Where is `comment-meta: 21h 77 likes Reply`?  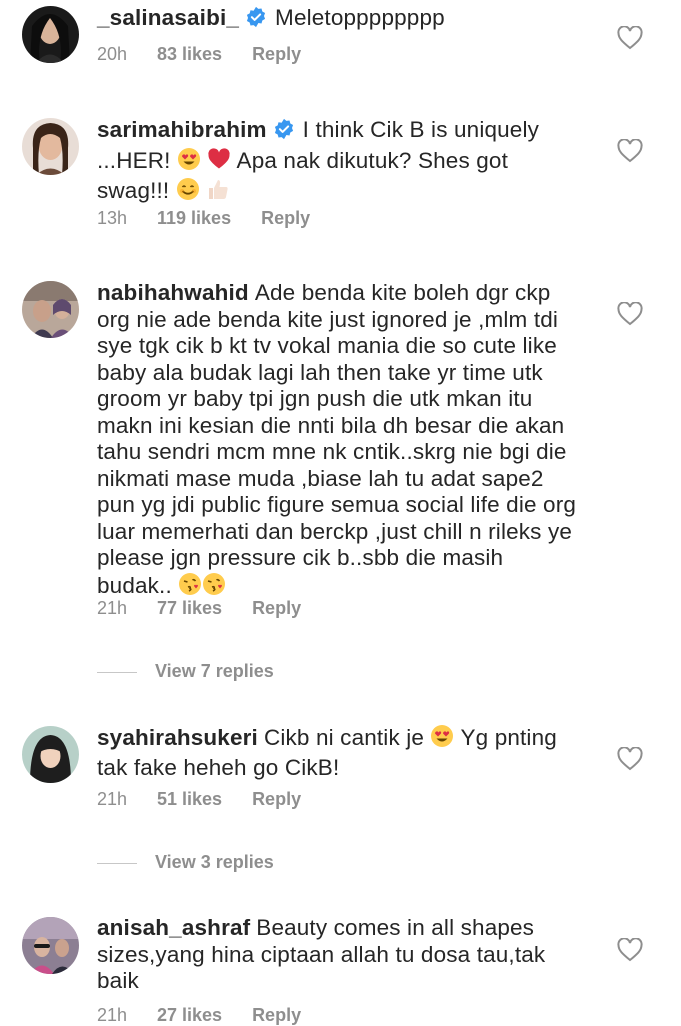 comment-meta: 21h 77 likes Reply is located at coordinates (199, 608).